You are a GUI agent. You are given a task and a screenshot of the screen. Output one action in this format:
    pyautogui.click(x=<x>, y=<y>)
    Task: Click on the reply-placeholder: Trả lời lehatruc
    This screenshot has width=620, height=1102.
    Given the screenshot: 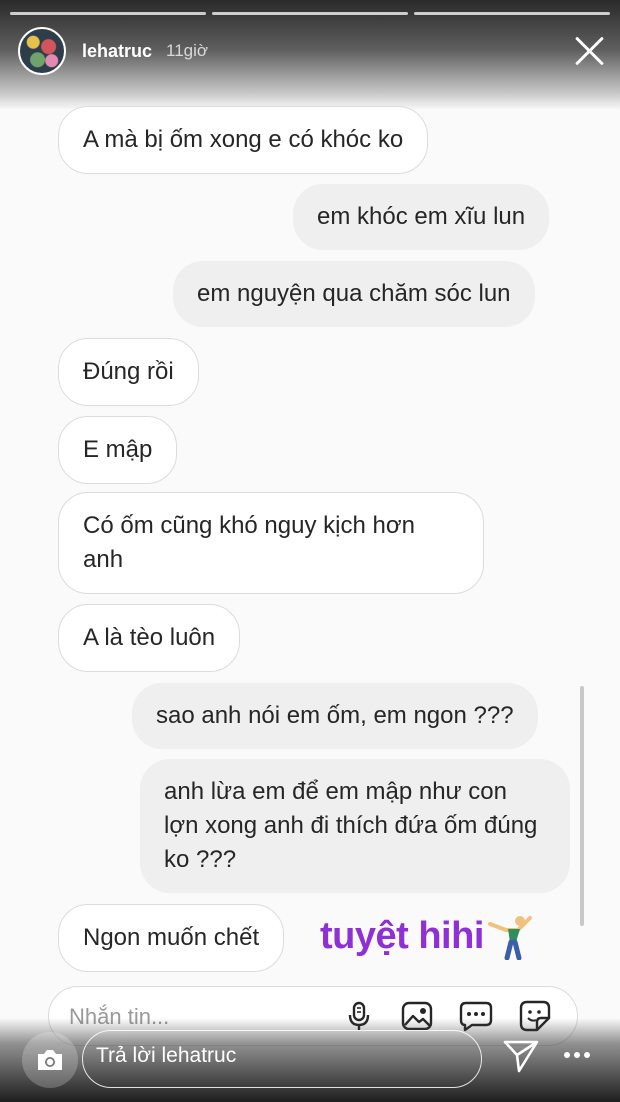 What is the action you would take?
    pyautogui.click(x=166, y=1055)
    